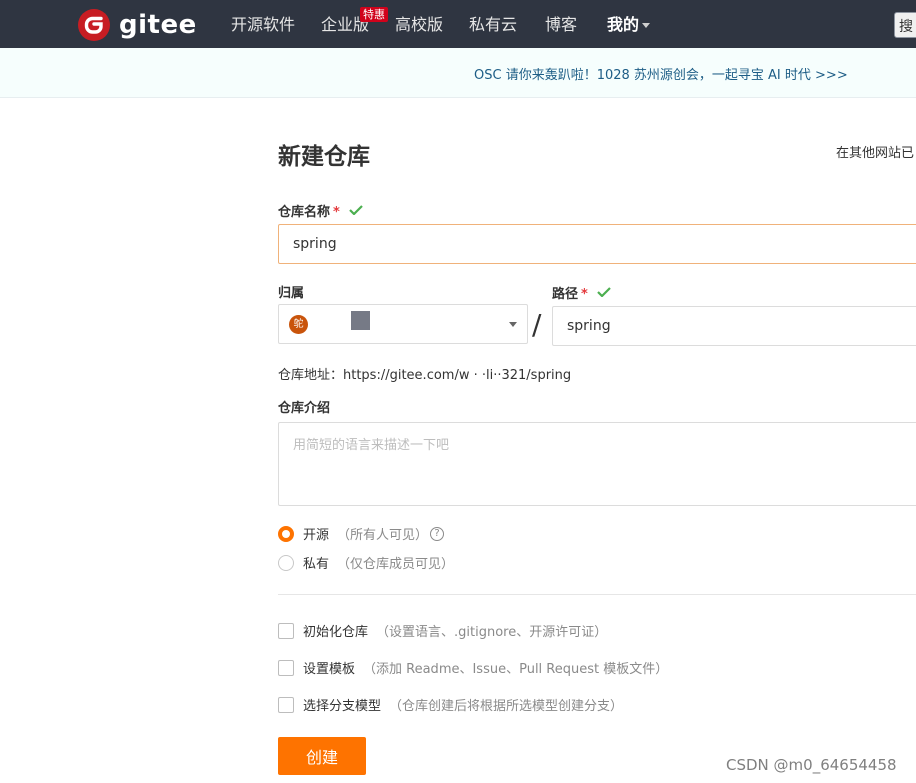 Image resolution: width=916 pixels, height=783 pixels. I want to click on visibility-public-option: 开源 （所有人可见） ?, so click(361, 533).